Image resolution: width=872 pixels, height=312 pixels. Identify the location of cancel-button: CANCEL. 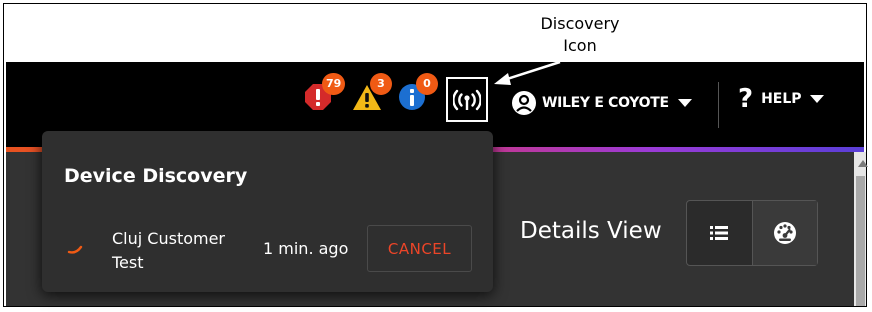
(419, 248).